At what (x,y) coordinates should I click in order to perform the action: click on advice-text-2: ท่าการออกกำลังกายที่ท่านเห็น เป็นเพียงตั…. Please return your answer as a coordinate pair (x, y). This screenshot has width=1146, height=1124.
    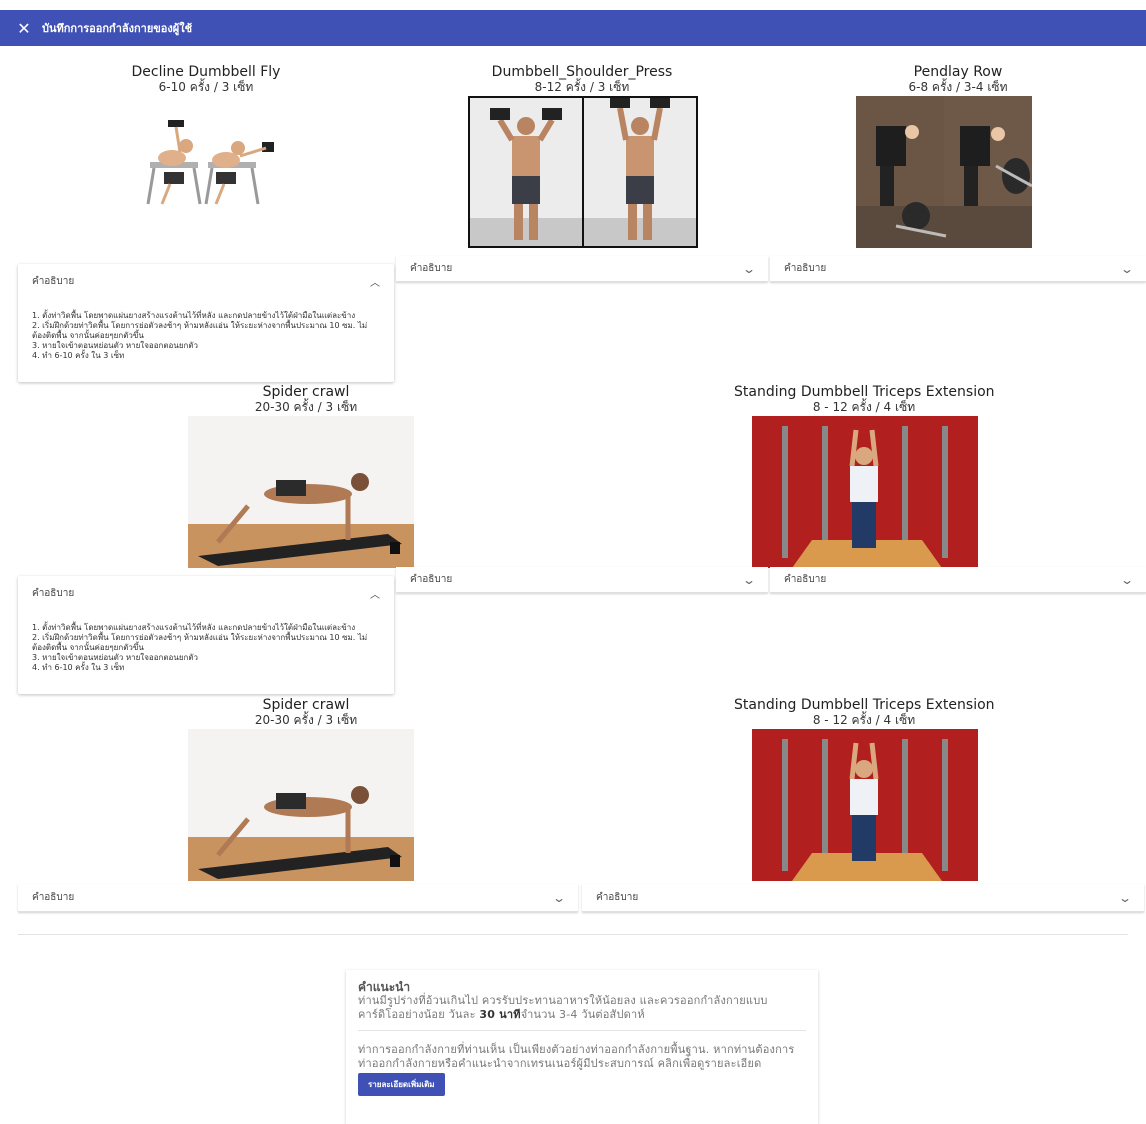
    Looking at the image, I should click on (576, 1056).